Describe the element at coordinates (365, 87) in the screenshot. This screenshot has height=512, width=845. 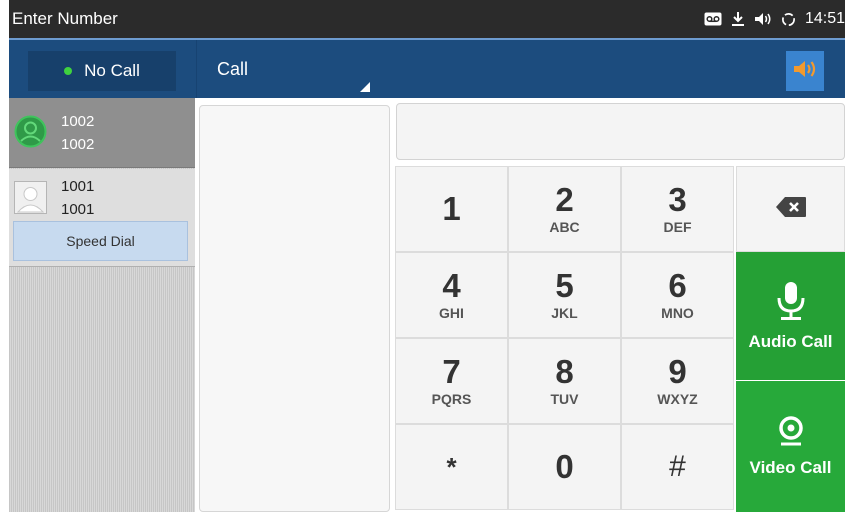
I see `dropdown-triangle-icon` at that location.